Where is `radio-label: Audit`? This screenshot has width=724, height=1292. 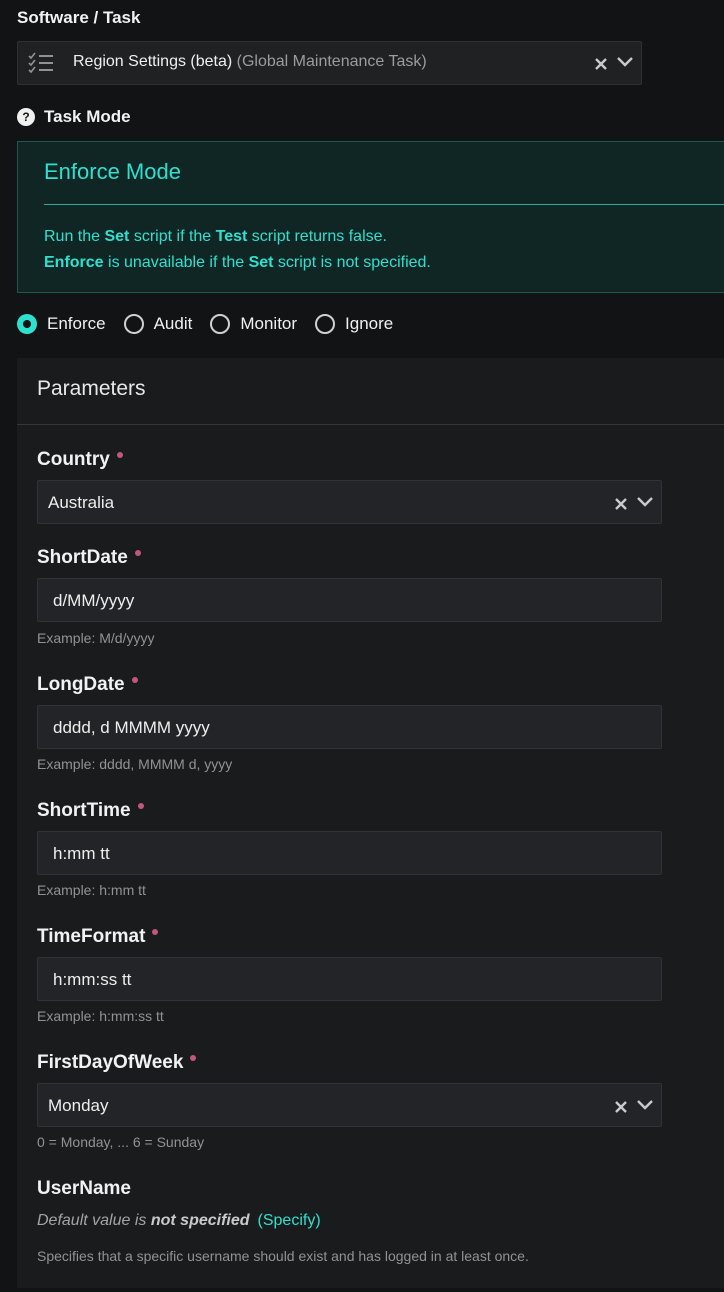
radio-label: Audit is located at coordinates (173, 323).